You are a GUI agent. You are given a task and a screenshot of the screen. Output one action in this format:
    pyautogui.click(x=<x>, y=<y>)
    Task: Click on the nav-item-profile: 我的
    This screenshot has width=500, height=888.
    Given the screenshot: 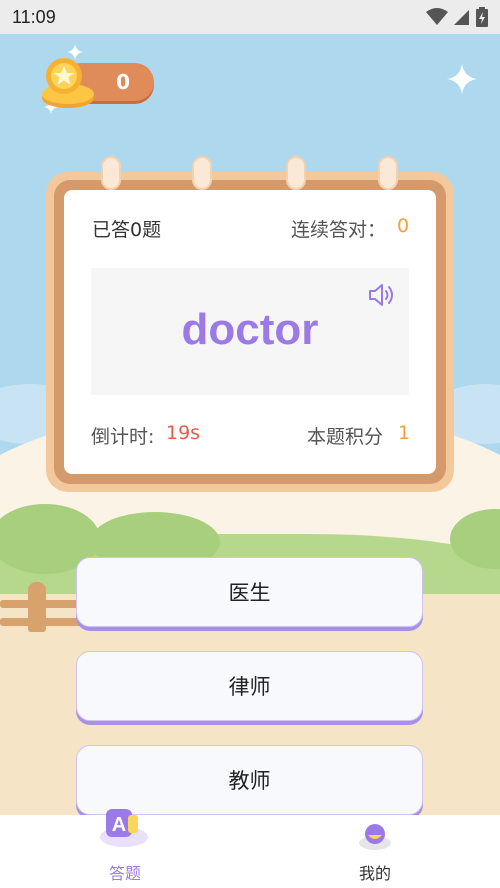 What is the action you would take?
    pyautogui.click(x=375, y=851)
    